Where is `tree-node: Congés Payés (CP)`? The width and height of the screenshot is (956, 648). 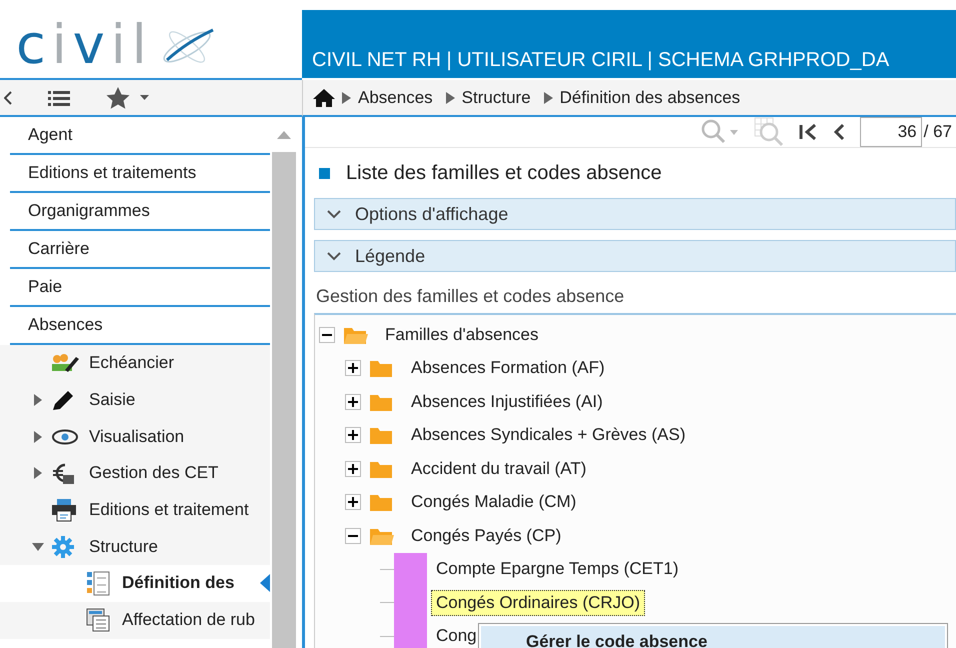
tree-node: Congés Payés (CP) is located at coordinates (486, 536).